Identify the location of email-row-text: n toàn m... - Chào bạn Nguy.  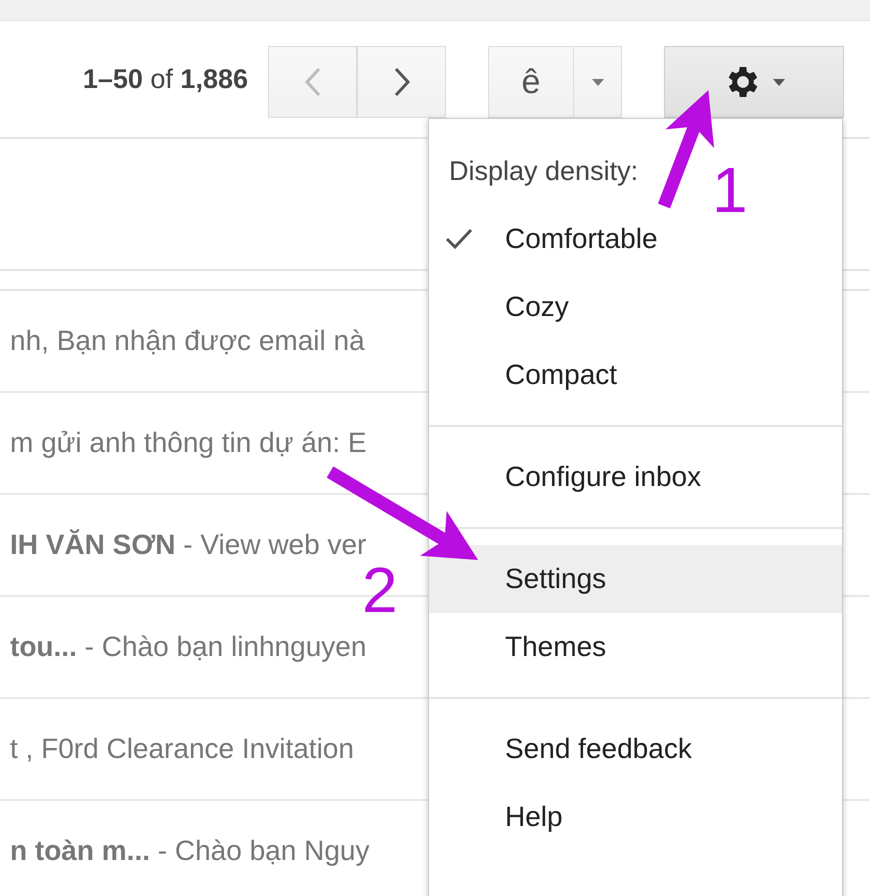
(190, 851).